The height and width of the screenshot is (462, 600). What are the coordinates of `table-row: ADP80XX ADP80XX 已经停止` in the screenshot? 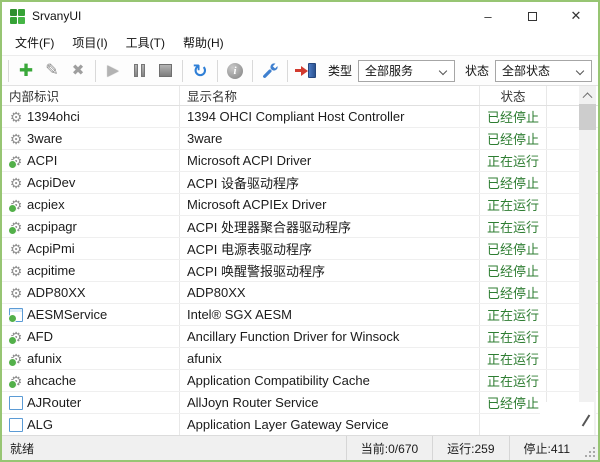 It's located at (300, 293).